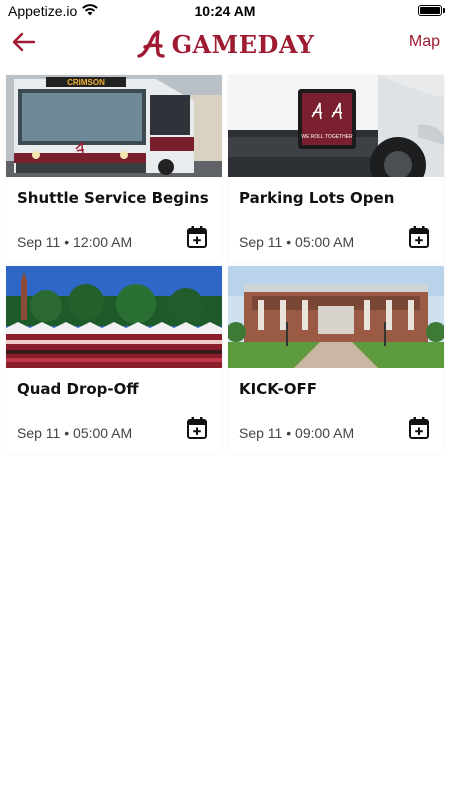 The width and height of the screenshot is (450, 800). What do you see at coordinates (444, 10) in the screenshot?
I see `battery-cap` at bounding box center [444, 10].